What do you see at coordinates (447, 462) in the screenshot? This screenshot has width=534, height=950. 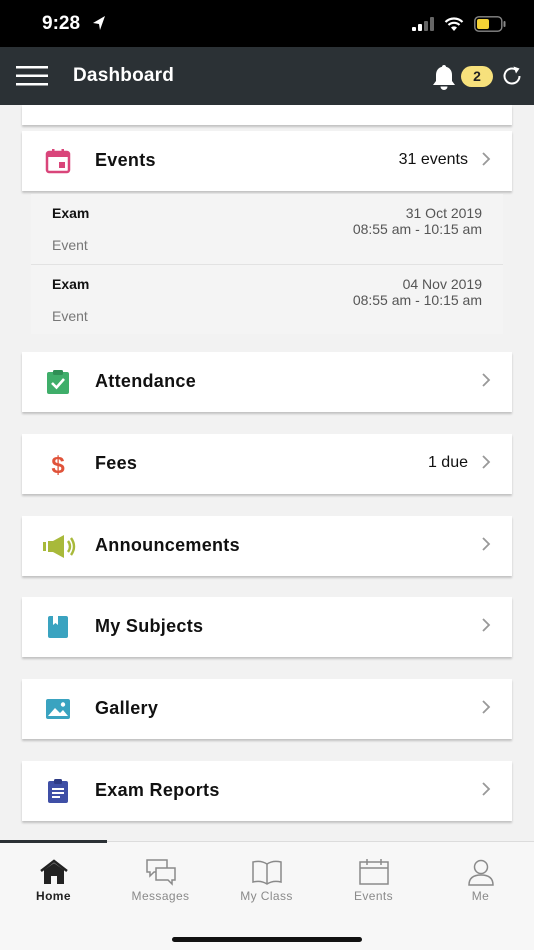 I see `fees-due-count: 1 due` at bounding box center [447, 462].